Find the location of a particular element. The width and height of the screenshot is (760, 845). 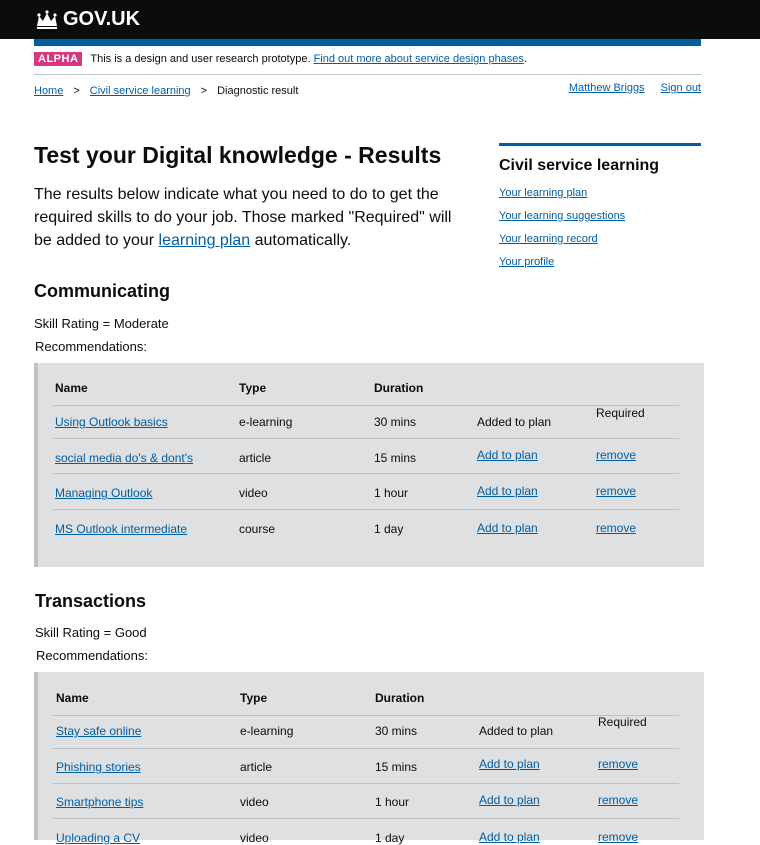

page-title: Test your Digital knowledge - Results is located at coordinates (238, 155).